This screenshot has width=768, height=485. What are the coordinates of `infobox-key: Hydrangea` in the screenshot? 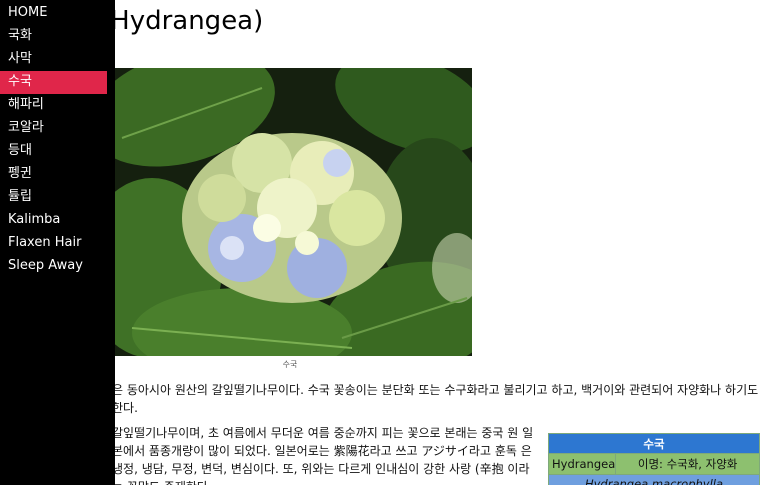 It's located at (582, 464).